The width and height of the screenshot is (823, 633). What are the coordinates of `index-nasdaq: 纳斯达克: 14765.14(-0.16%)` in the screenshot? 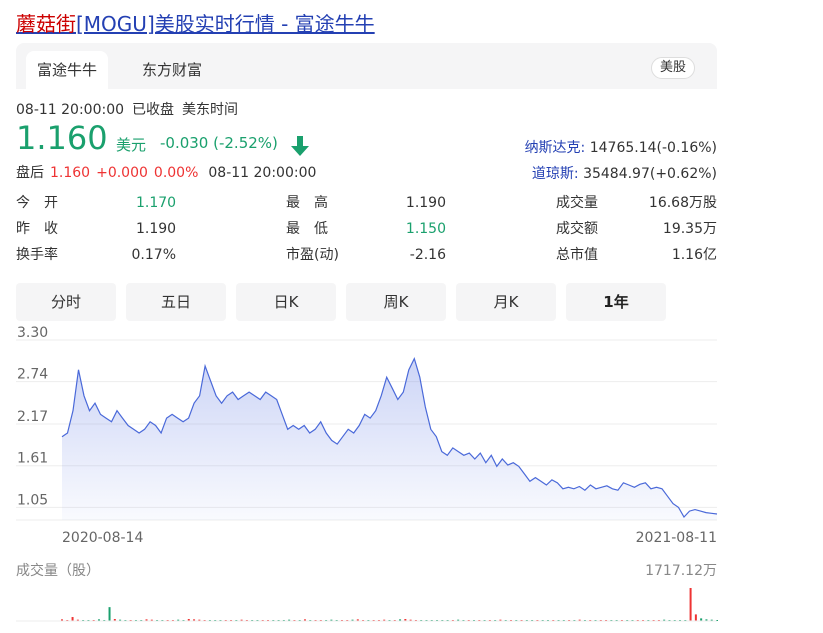 It's located at (621, 147).